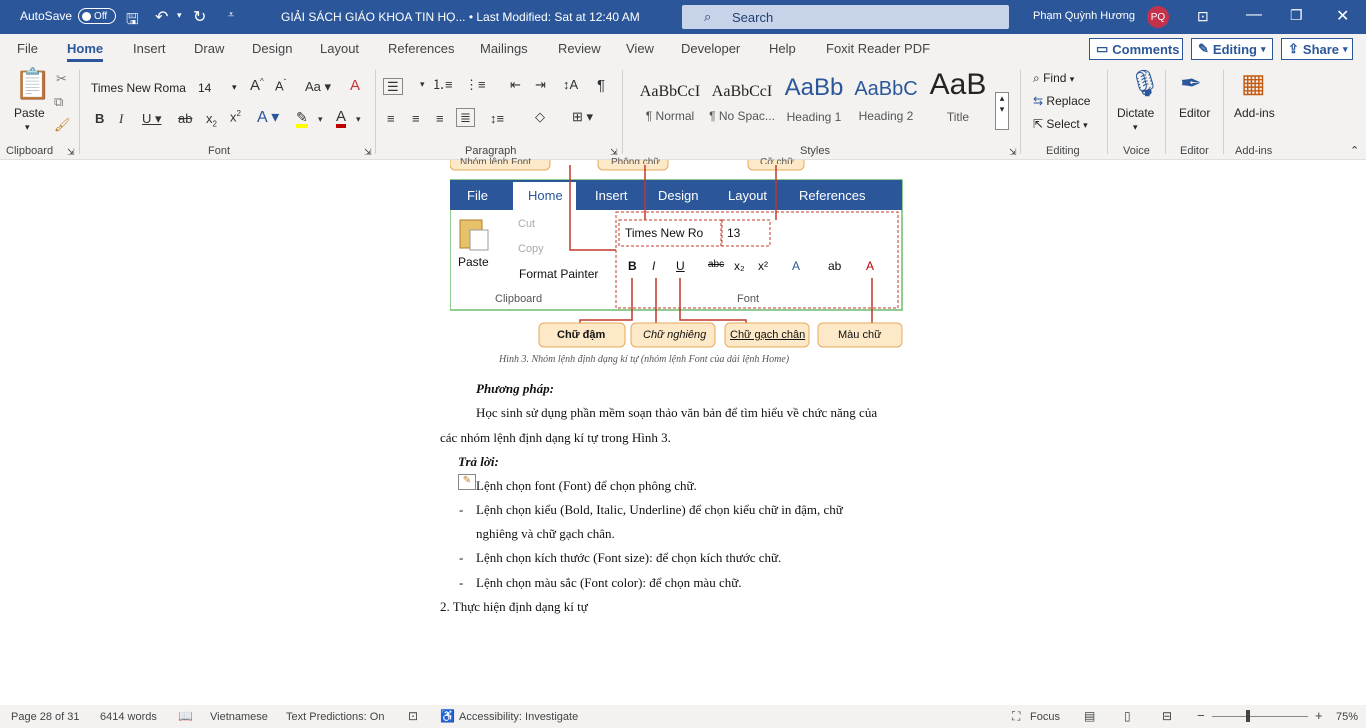 Image resolution: width=1366 pixels, height=728 pixels. Describe the element at coordinates (358, 119) in the screenshot. I see `font-color-dropdown-icon: ▾` at that location.